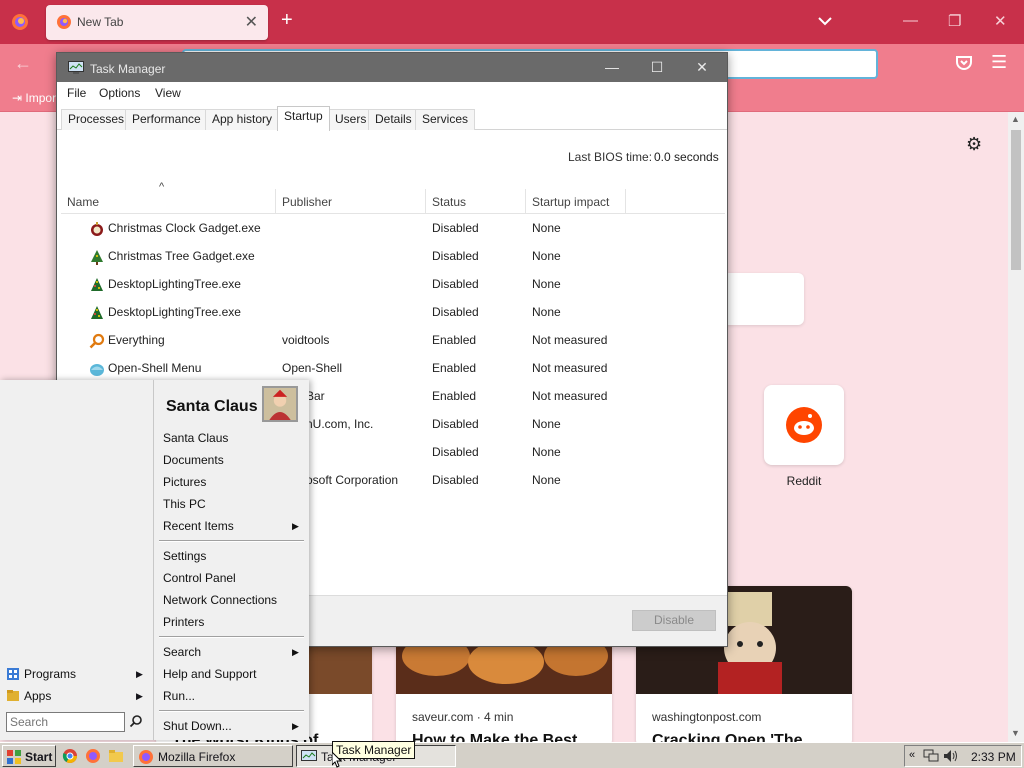 Image resolution: width=1024 pixels, height=768 pixels. Describe the element at coordinates (1016, 200) in the screenshot. I see `scrollbar-thumb` at that location.